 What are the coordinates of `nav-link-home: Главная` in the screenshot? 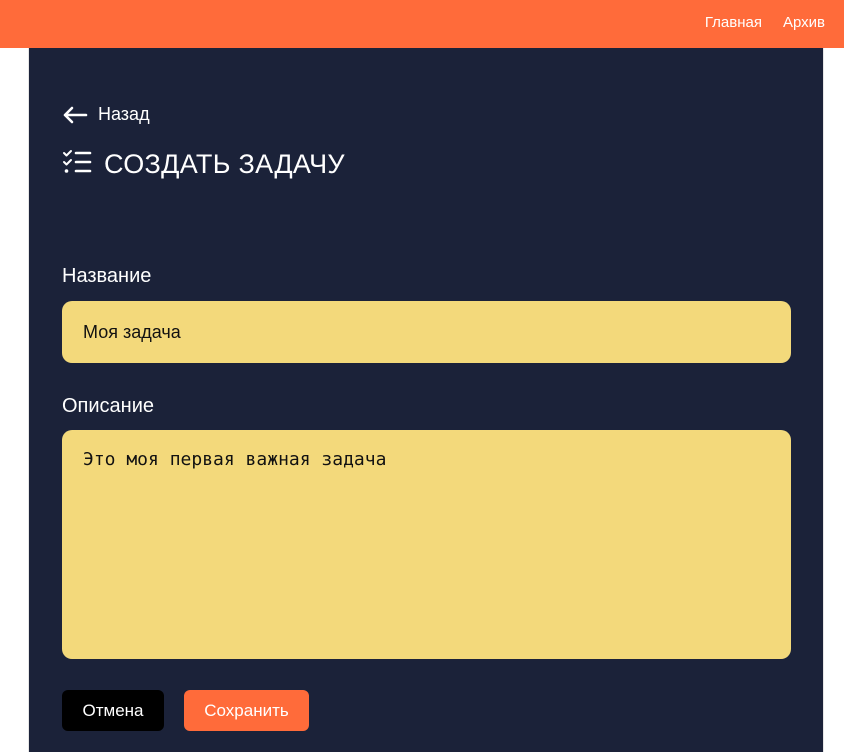 It's located at (733, 22).